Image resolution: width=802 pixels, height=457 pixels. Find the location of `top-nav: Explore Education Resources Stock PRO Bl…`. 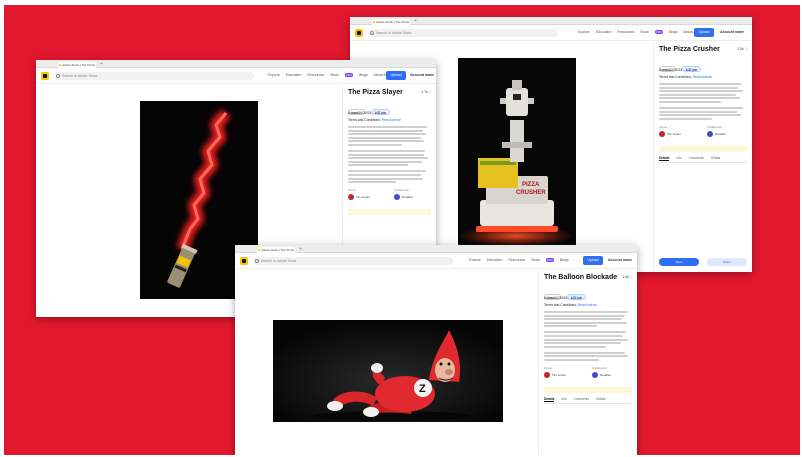

top-nav: Explore Education Resources Stock PRO Bl… is located at coordinates (643, 32).